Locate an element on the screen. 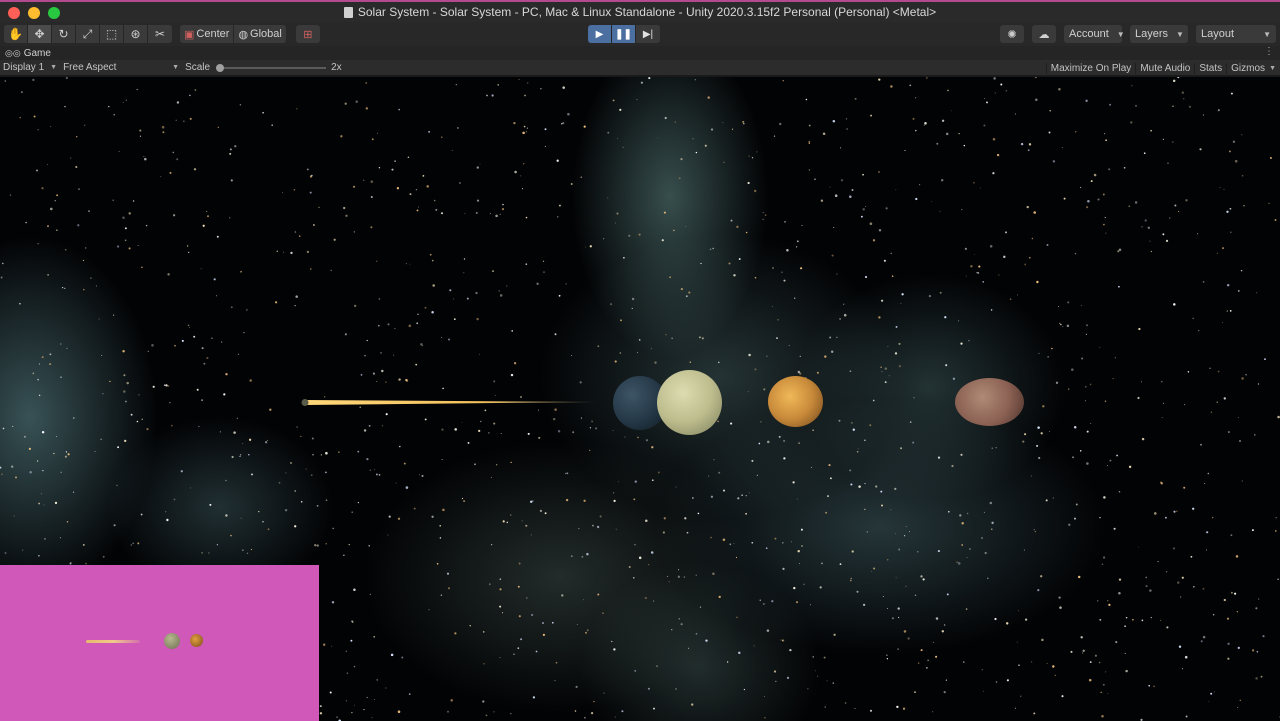 This screenshot has width=1280, height=721. collab-button: ✺ is located at coordinates (1012, 34).